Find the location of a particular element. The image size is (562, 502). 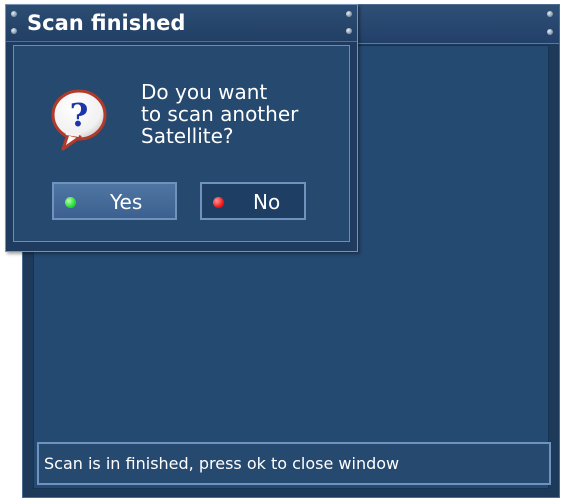

no-button-label: No is located at coordinates (267, 202).